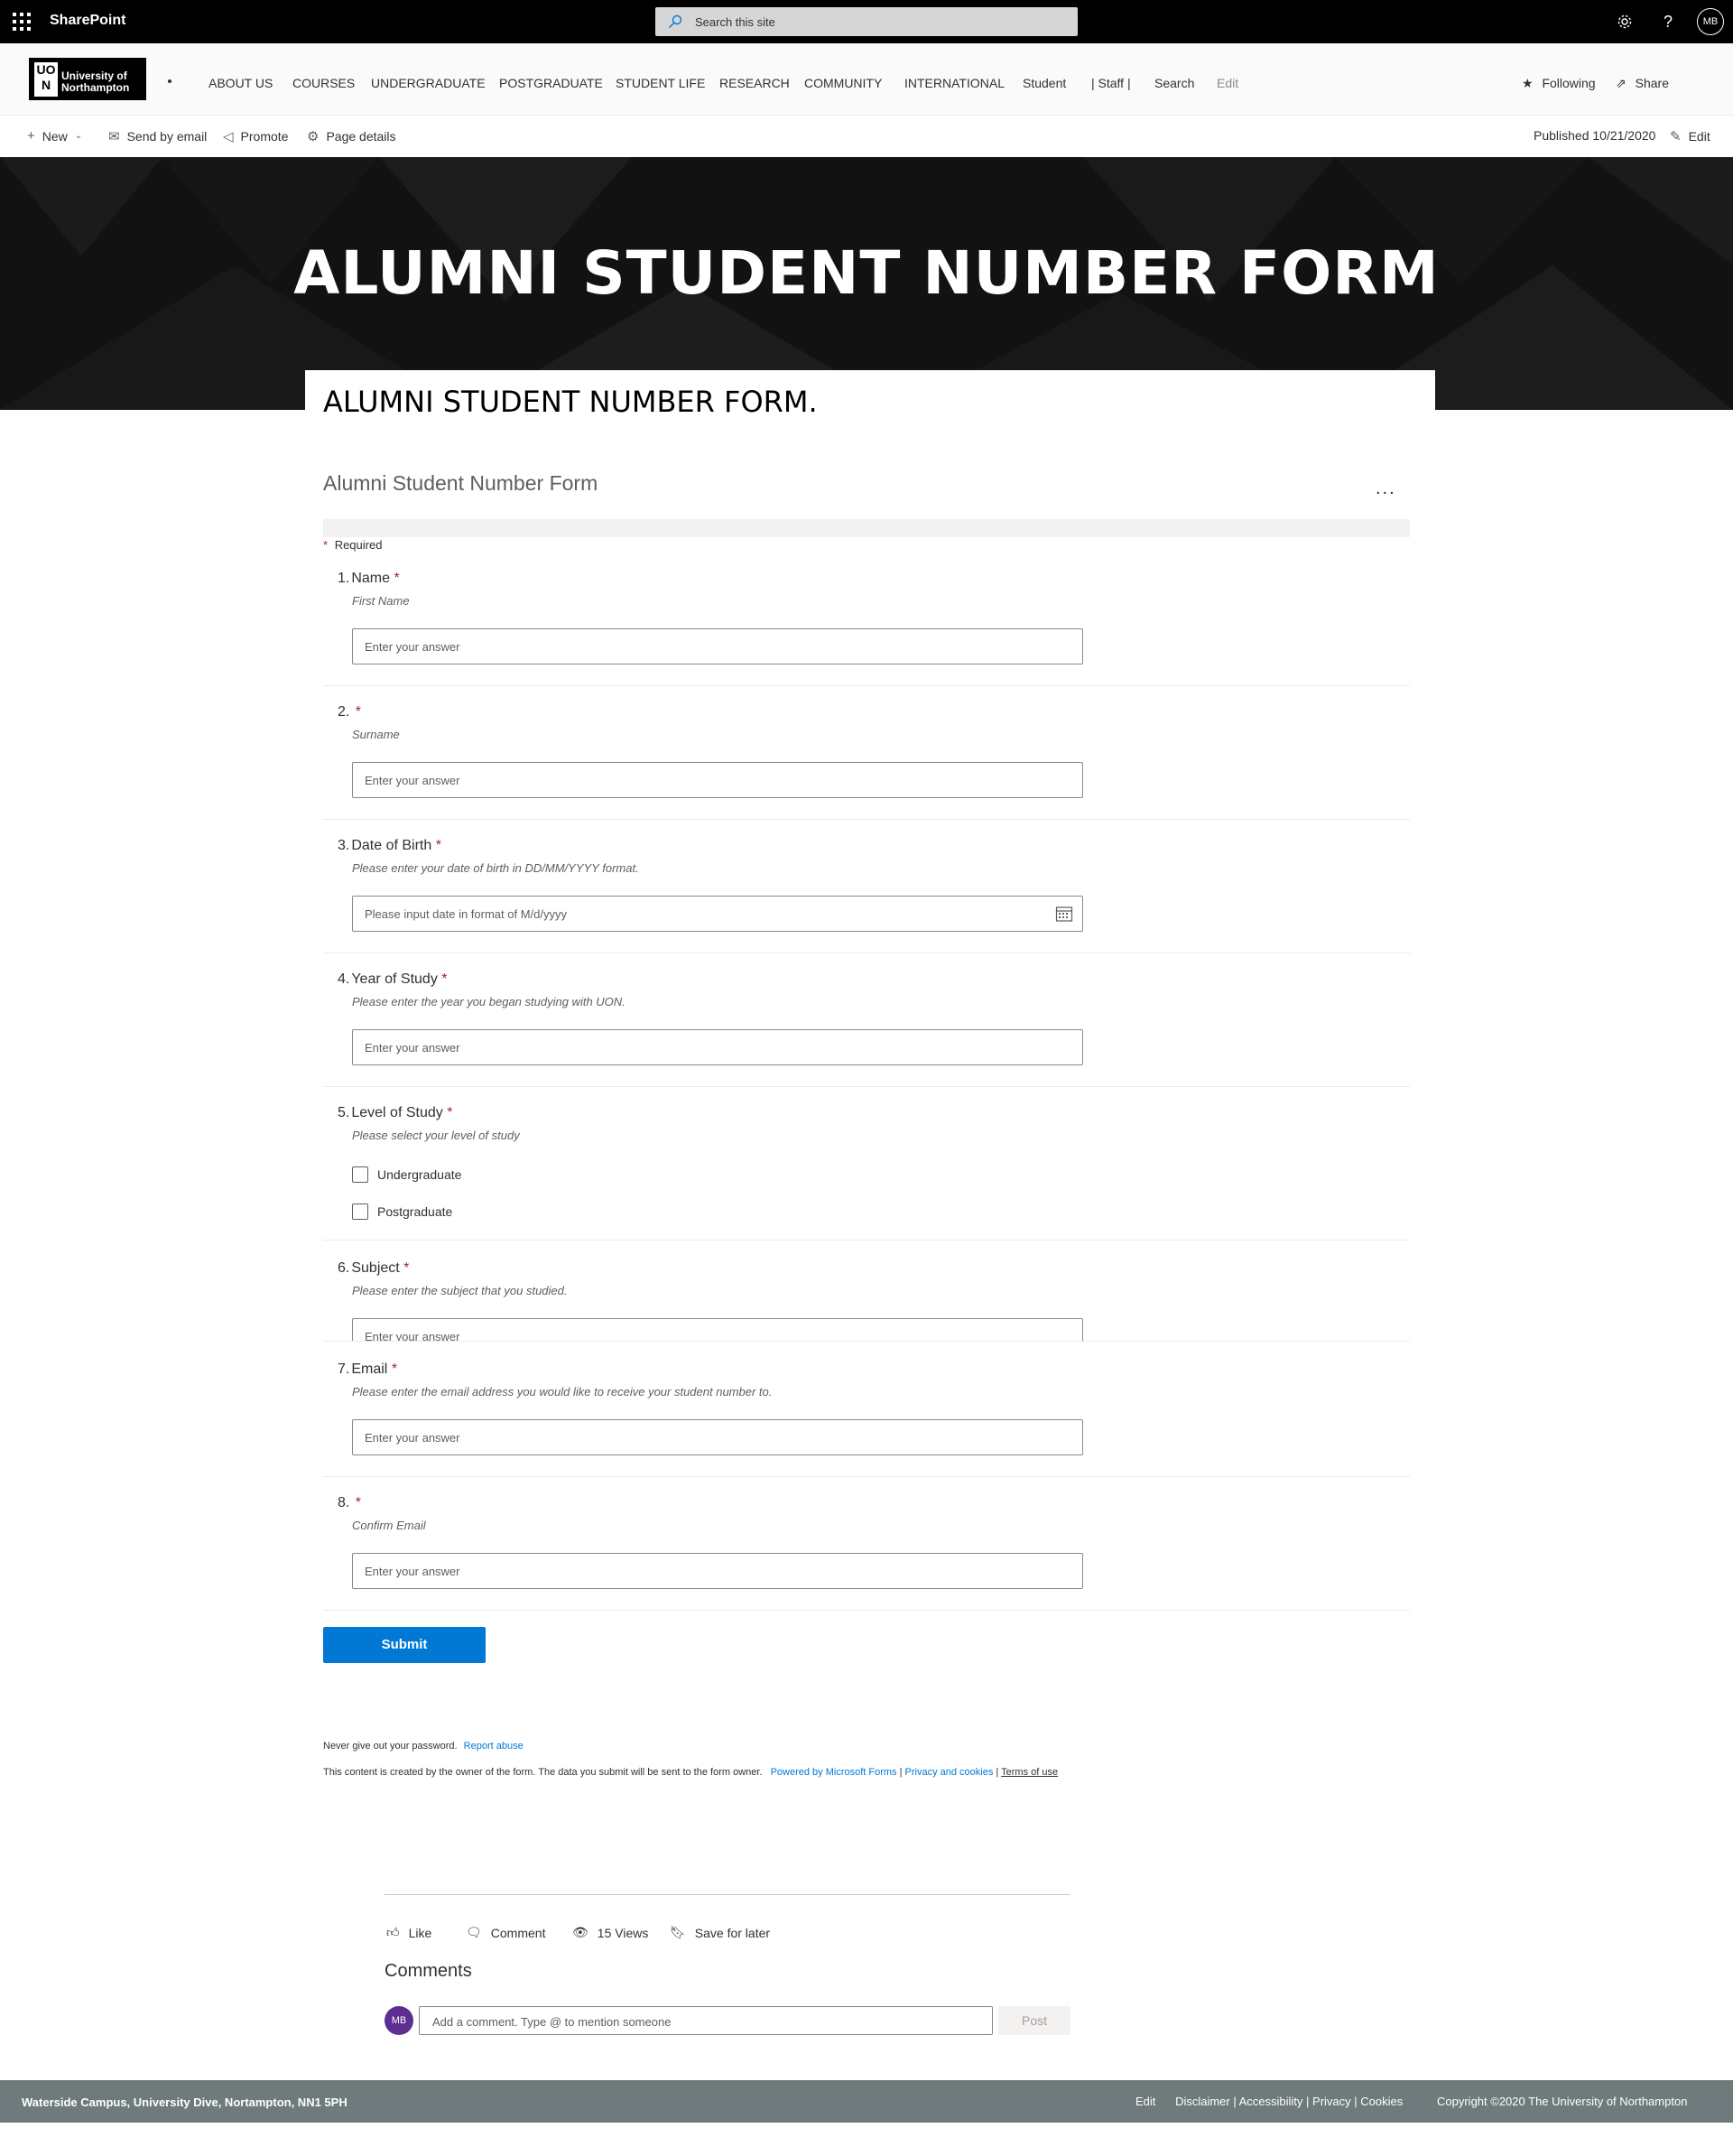 The width and height of the screenshot is (1733, 2156). I want to click on subject-input: Enter your answer, so click(717, 1330).